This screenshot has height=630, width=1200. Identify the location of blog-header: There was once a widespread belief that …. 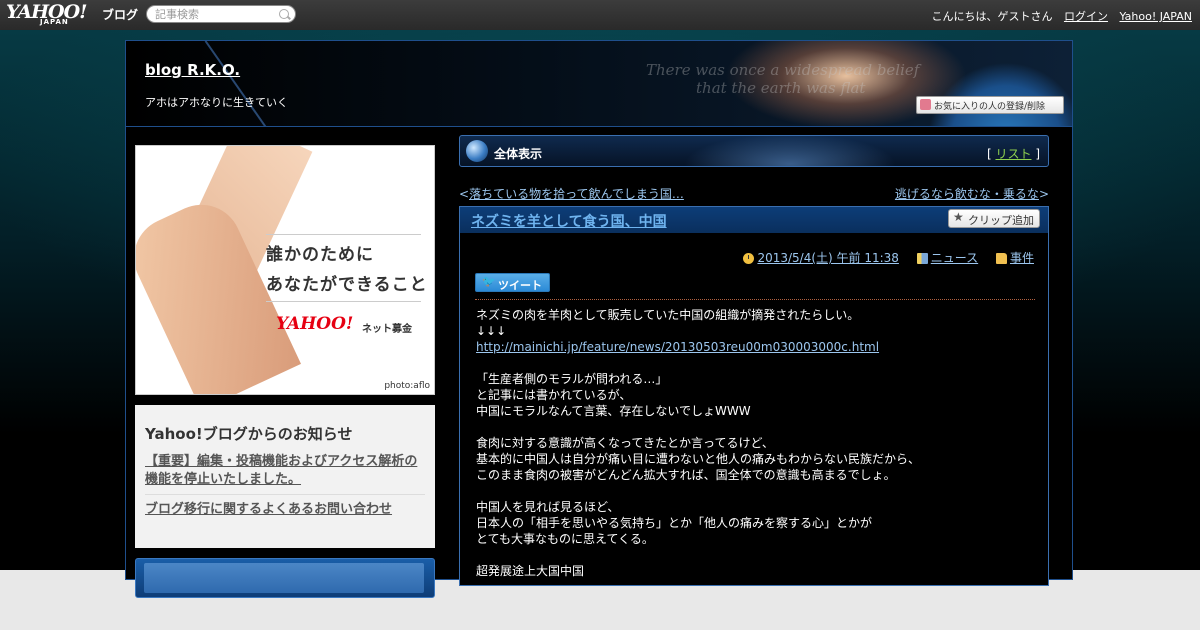
(599, 84).